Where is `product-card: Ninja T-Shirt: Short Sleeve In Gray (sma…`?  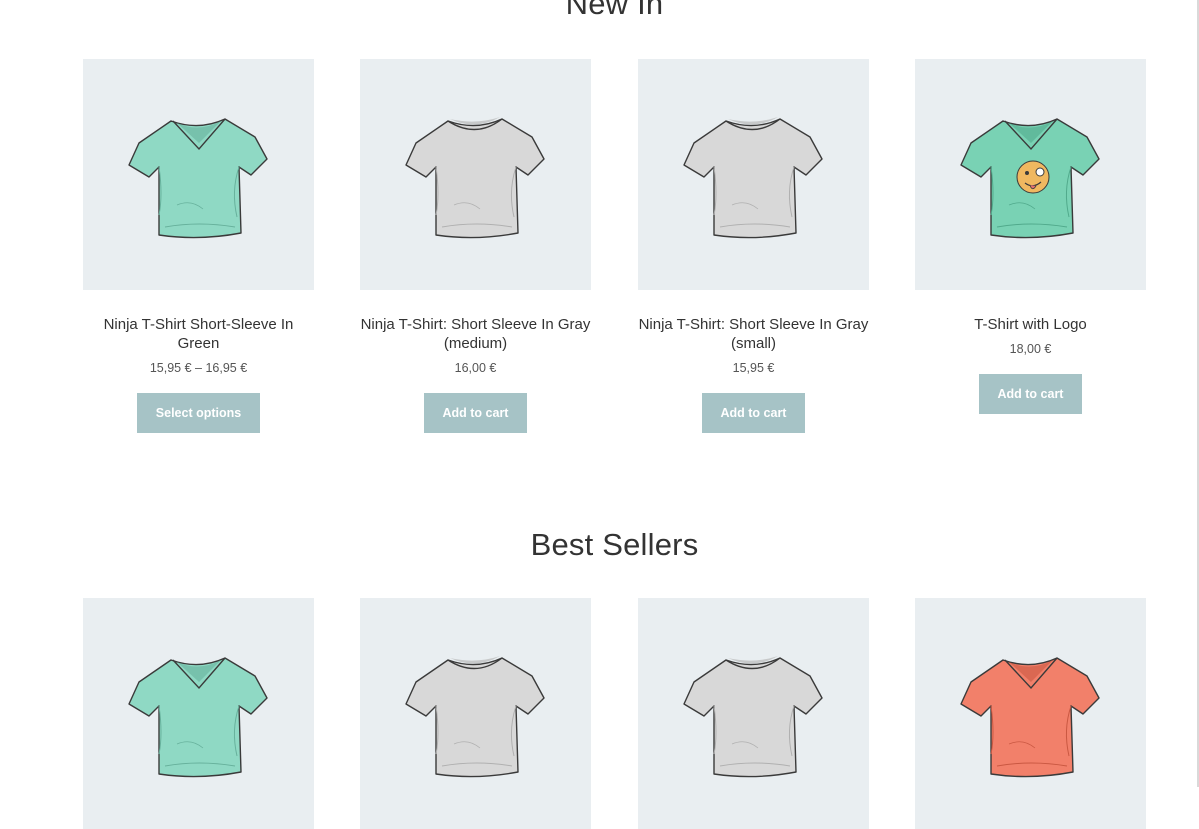
product-card: Ninja T-Shirt: Short Sleeve In Gray (sma… is located at coordinates (753, 246).